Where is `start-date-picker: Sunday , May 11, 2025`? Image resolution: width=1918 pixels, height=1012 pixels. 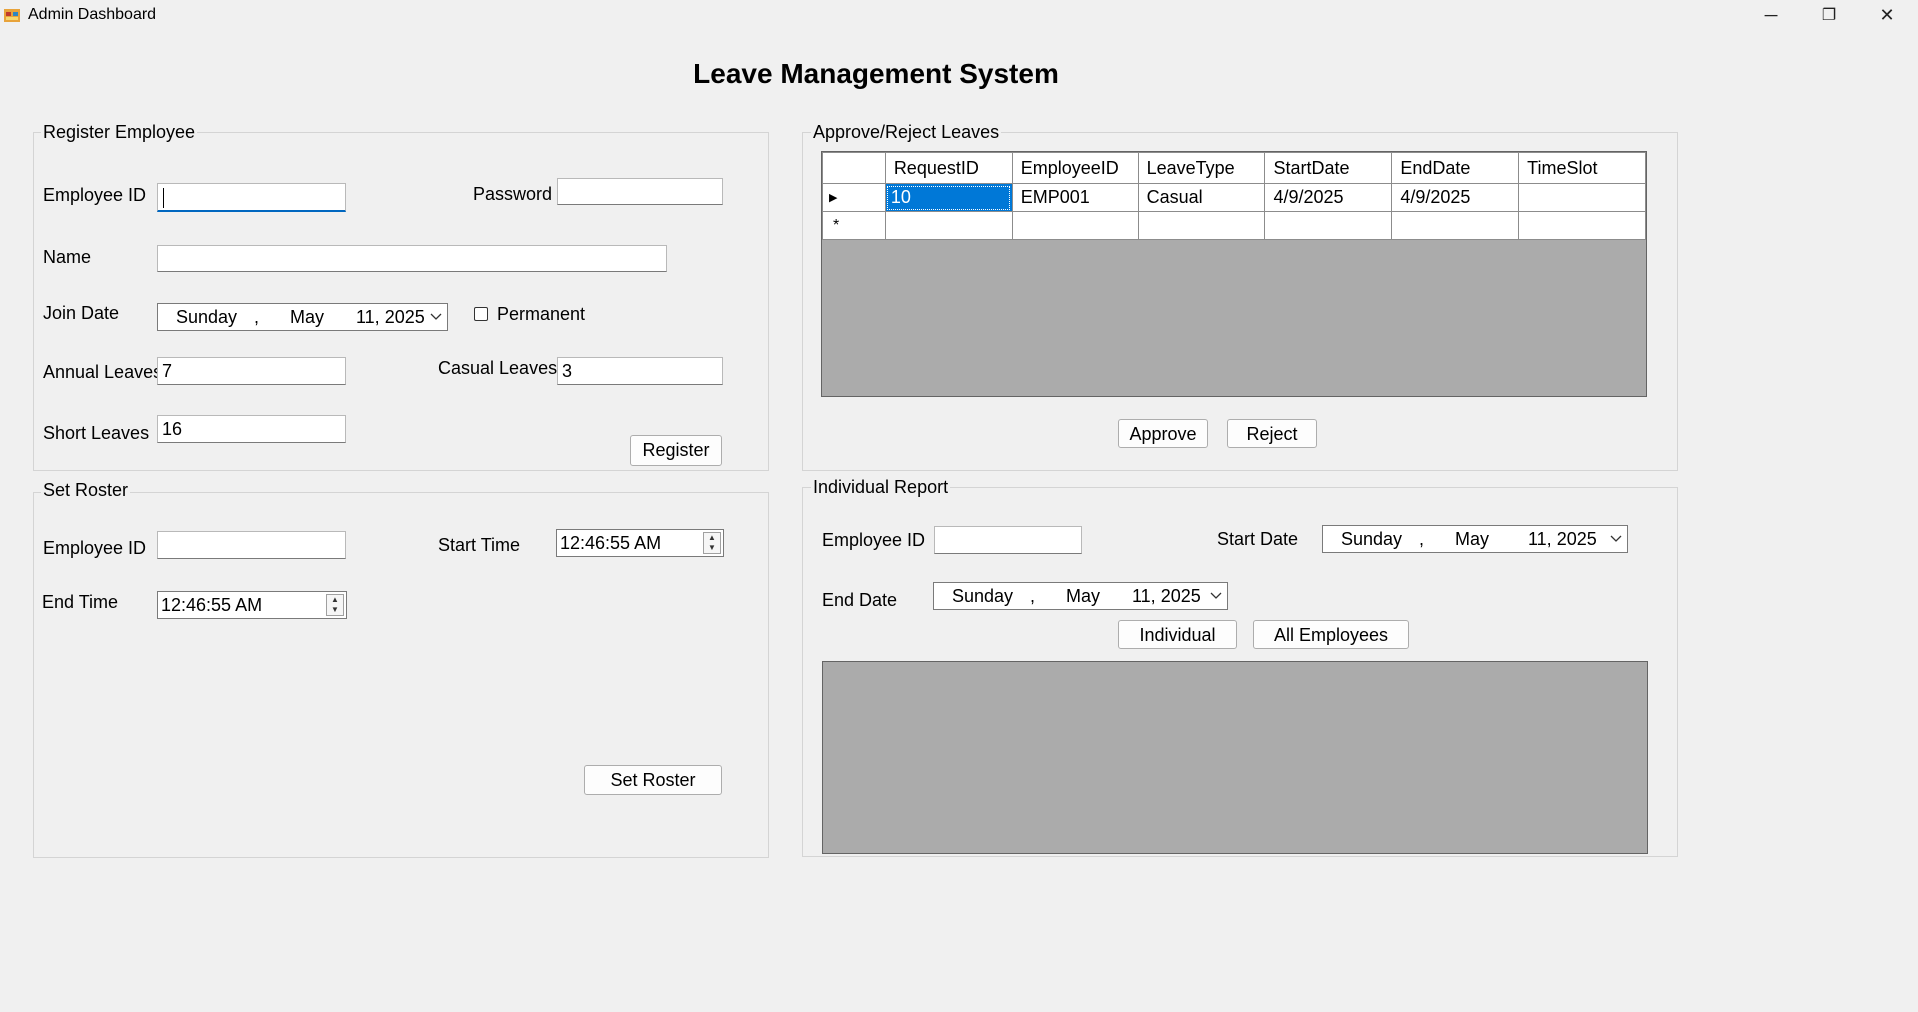
start-date-picker: Sunday , May 11, 2025 is located at coordinates (1475, 539).